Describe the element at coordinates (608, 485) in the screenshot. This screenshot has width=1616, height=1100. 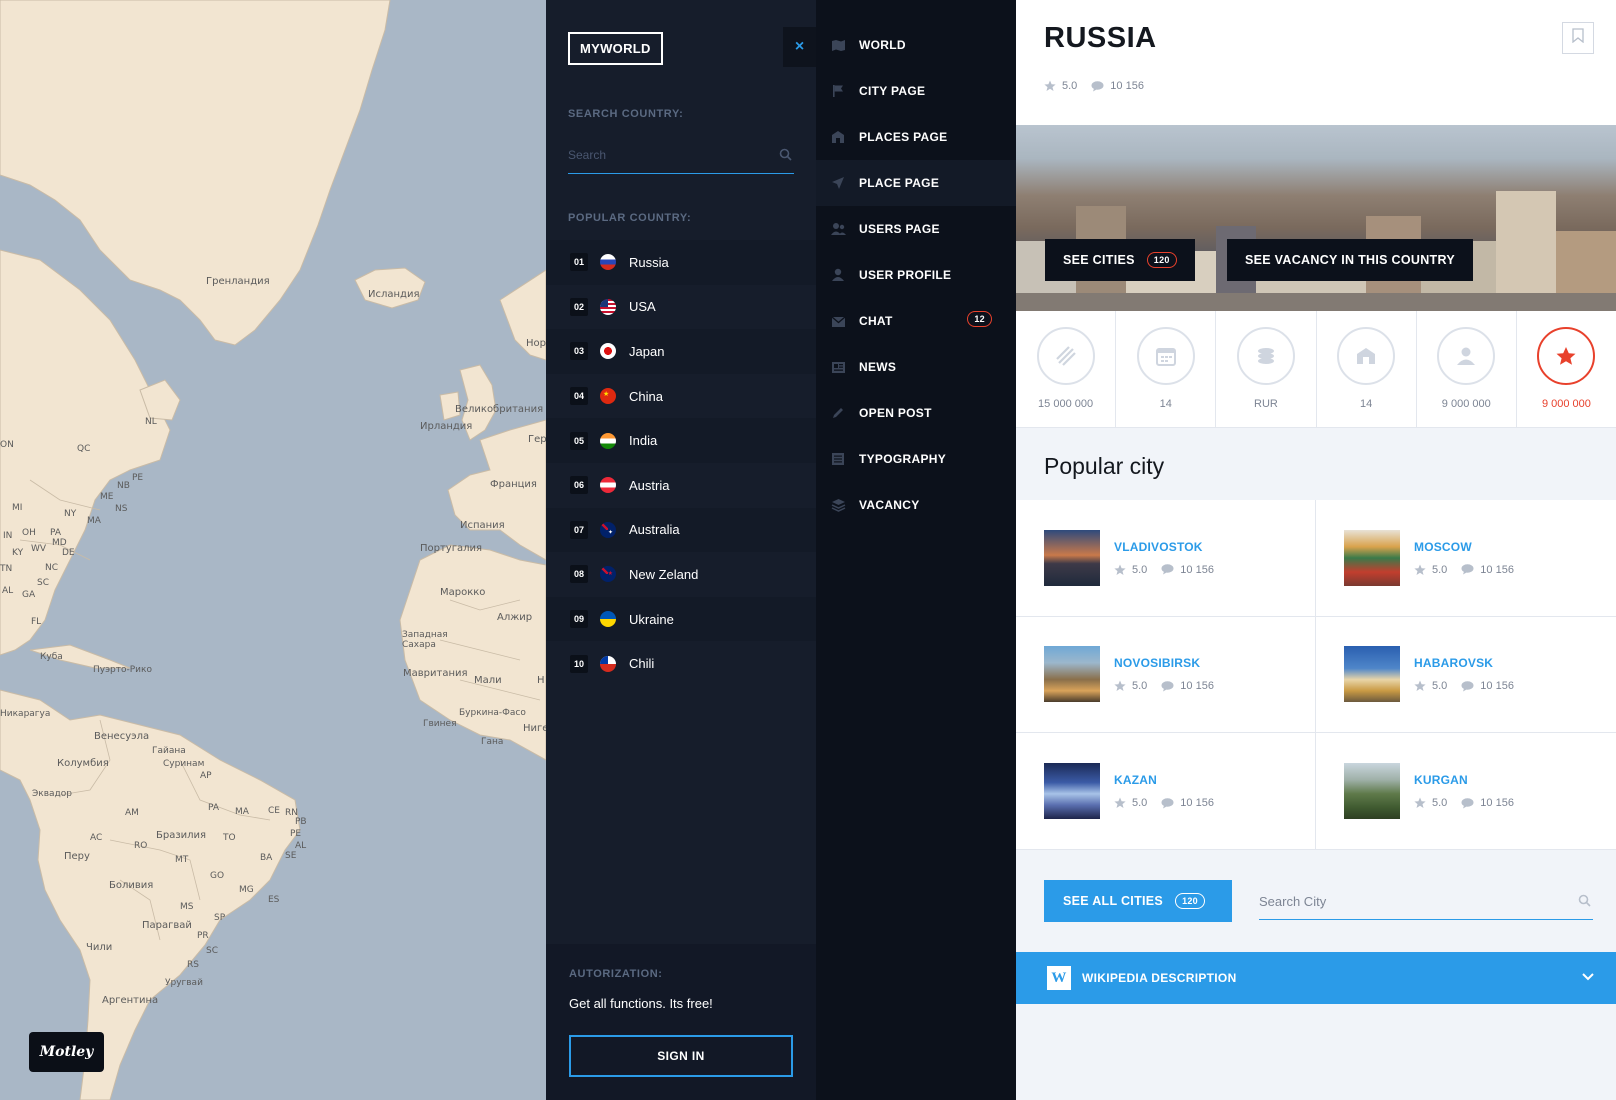
I see `austria-flag-icon` at that location.